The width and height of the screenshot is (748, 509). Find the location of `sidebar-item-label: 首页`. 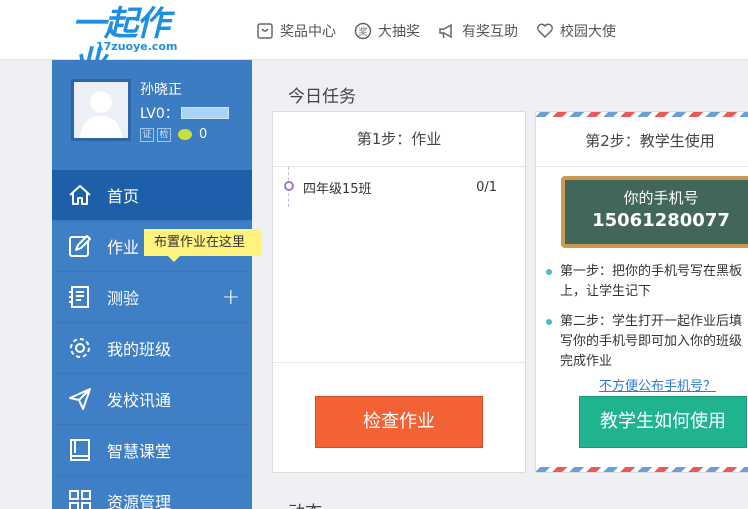

sidebar-item-label: 首页 is located at coordinates (123, 196).